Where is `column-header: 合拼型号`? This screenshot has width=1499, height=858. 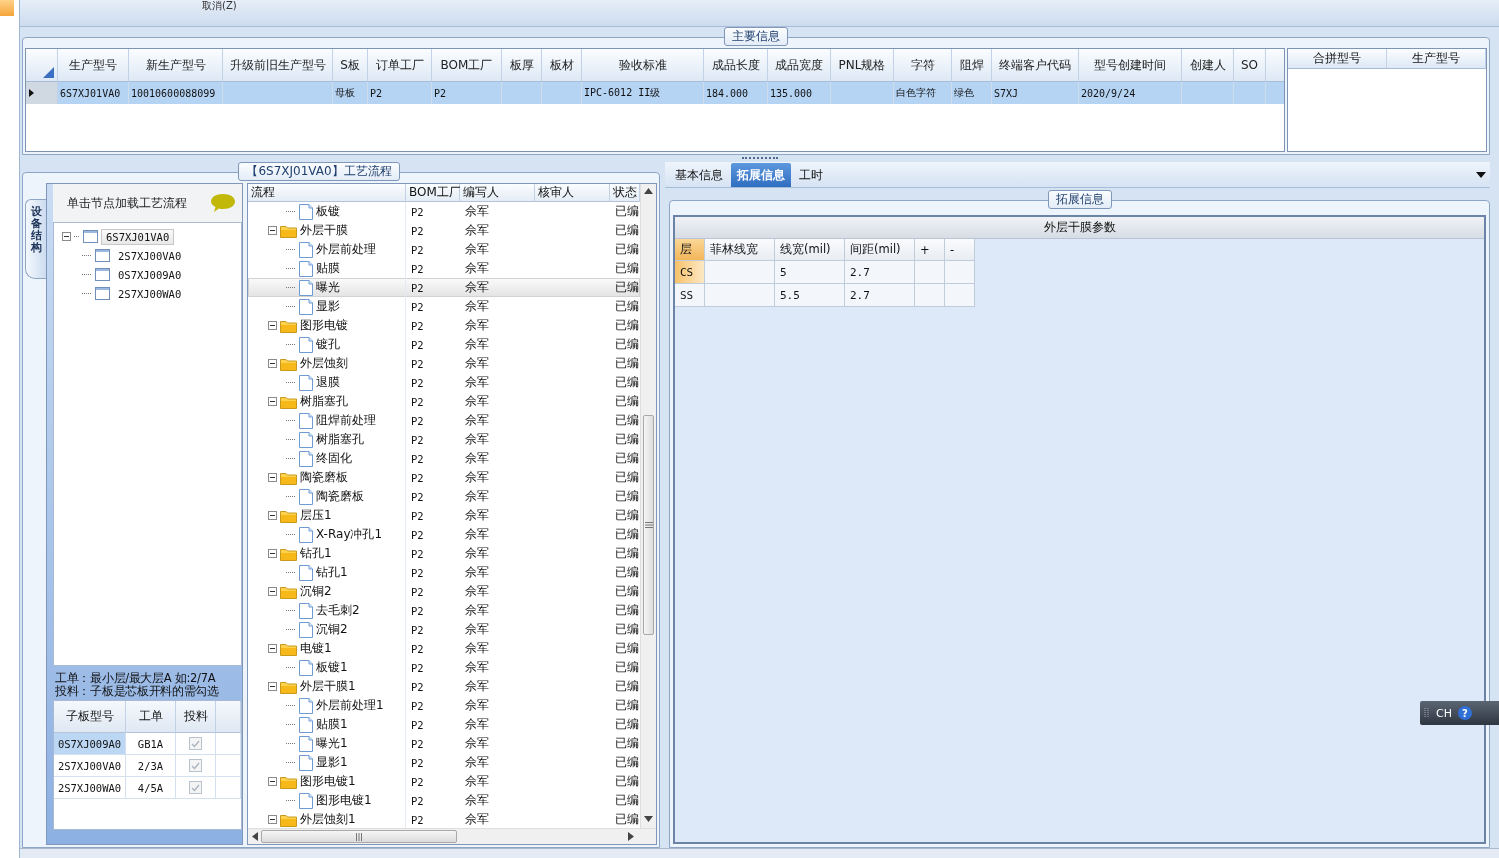
column-header: 合拼型号 is located at coordinates (1337, 59).